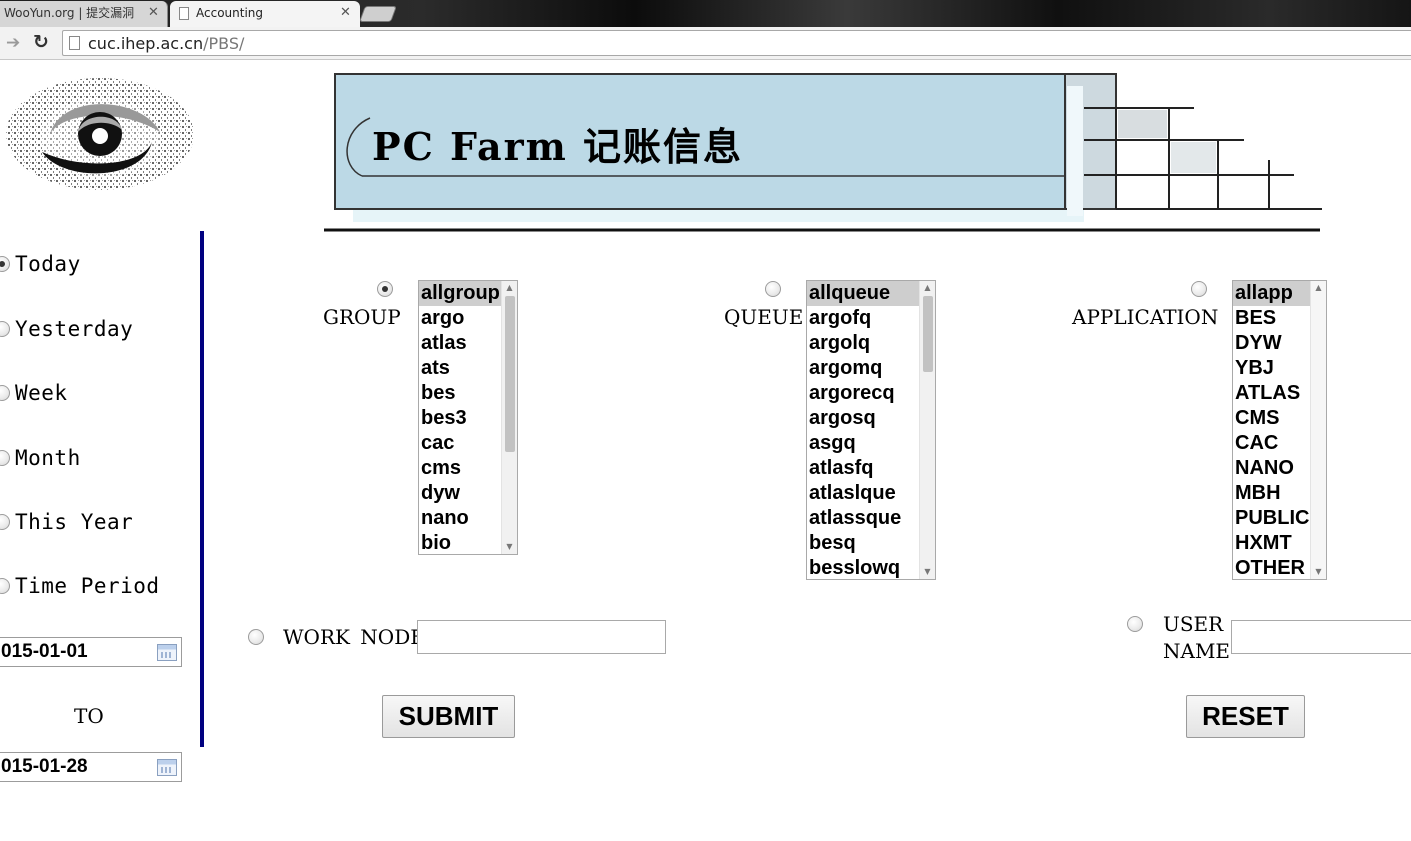 Image resolution: width=1411 pixels, height=841 pixels. I want to click on group-label: GROUP, so click(362, 317).